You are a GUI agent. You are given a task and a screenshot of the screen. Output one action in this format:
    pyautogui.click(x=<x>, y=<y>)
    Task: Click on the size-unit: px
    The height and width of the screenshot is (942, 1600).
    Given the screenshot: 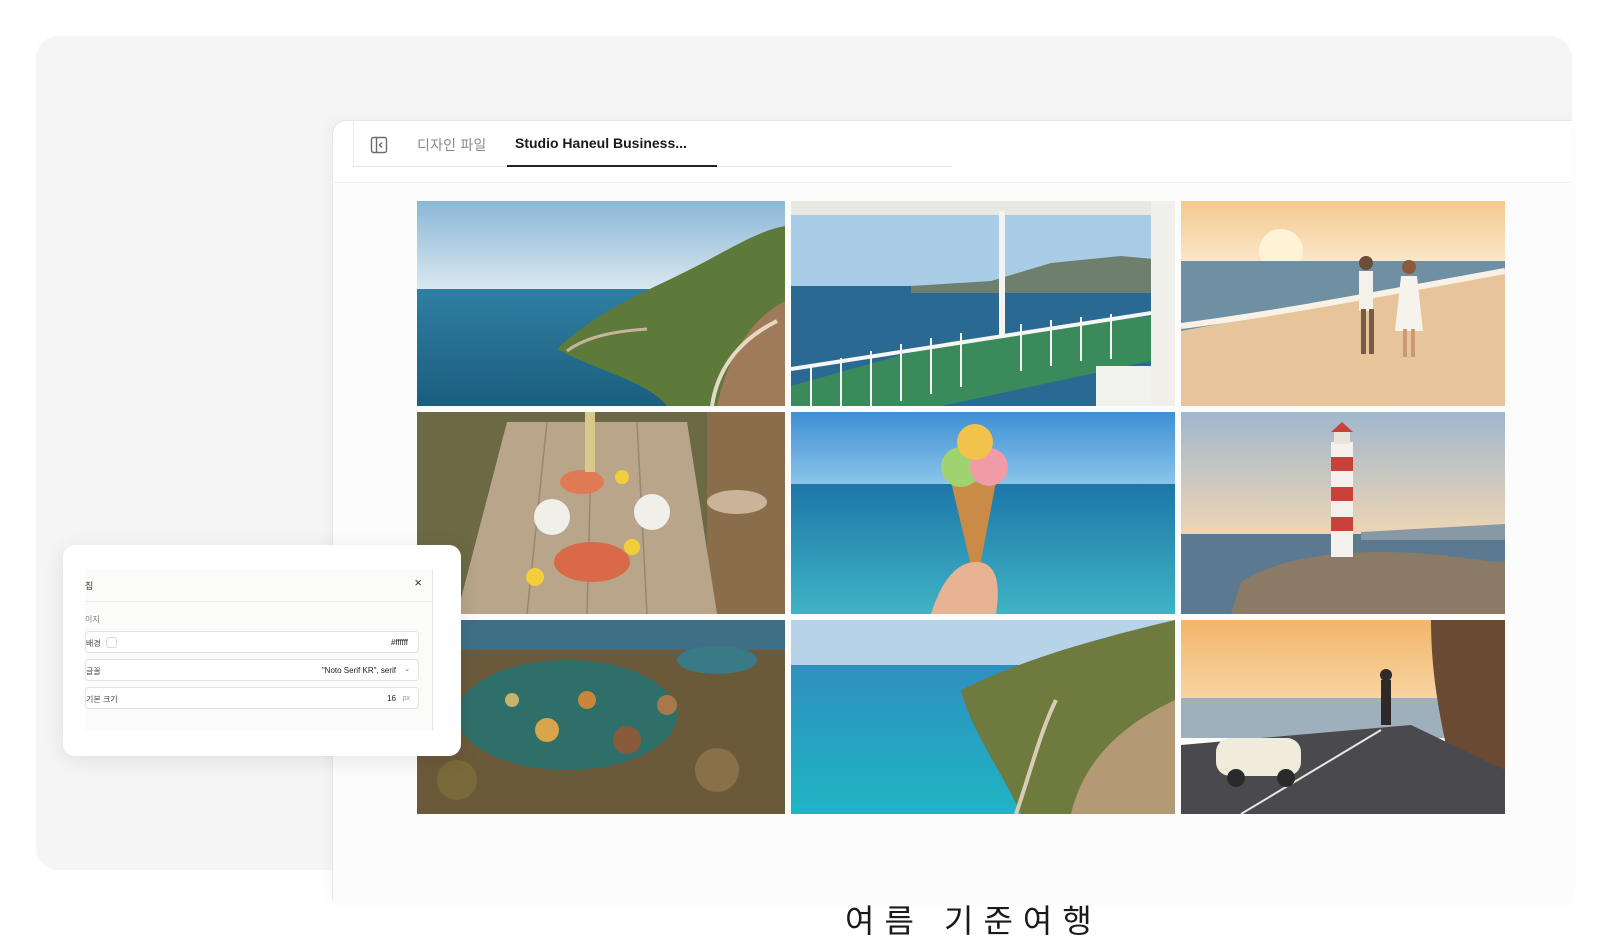 What is the action you would take?
    pyautogui.click(x=406, y=698)
    